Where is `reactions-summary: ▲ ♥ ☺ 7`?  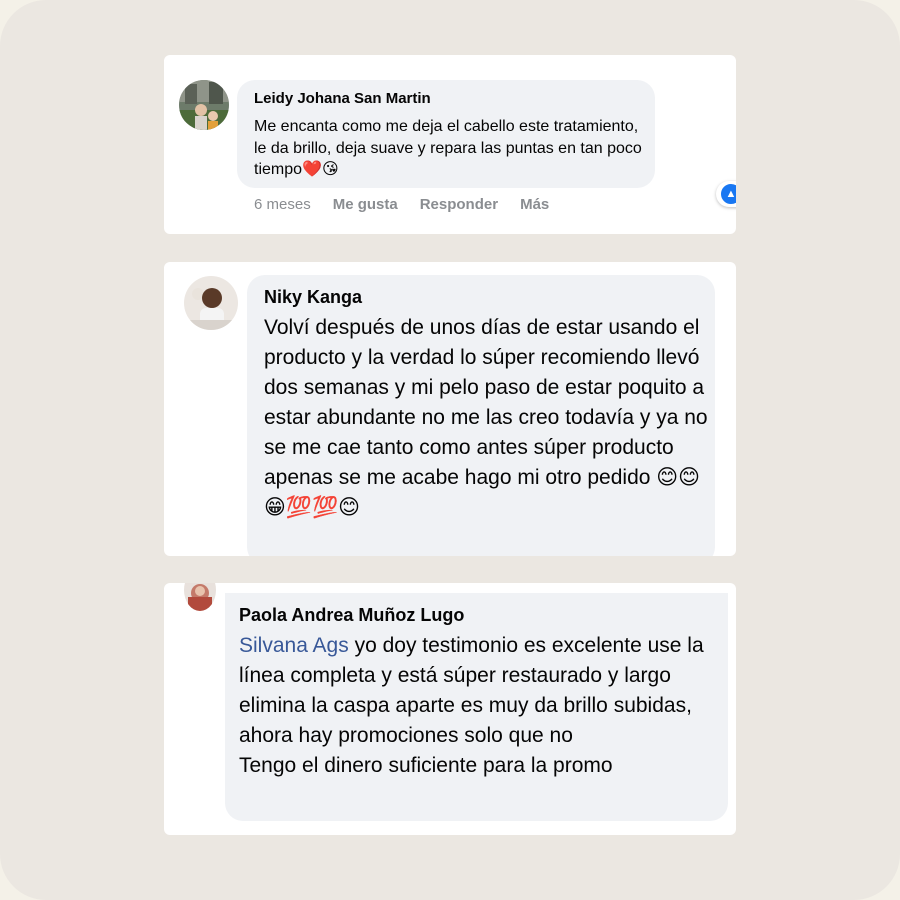
reactions-summary: ▲ ♥ ☺ 7 is located at coordinates (726, 194).